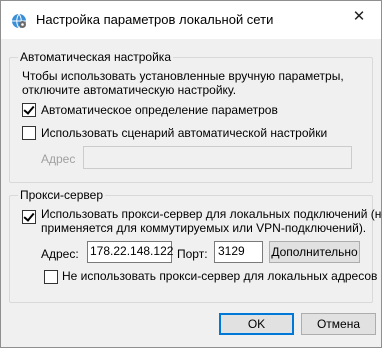 The image size is (382, 348). Describe the element at coordinates (159, 110) in the screenshot. I see `auto-detect-label: Автоматическое определение параметров` at that location.